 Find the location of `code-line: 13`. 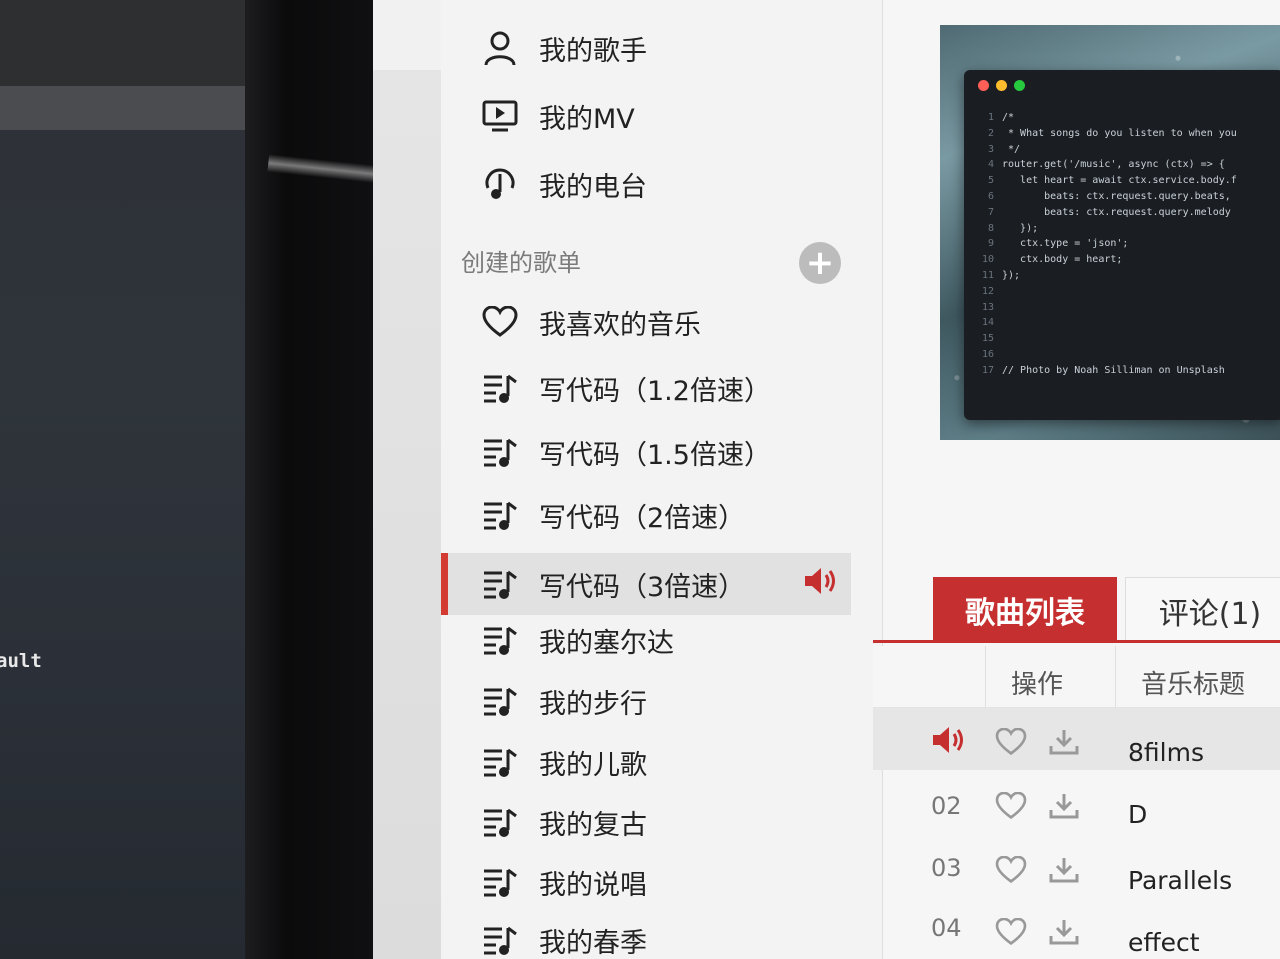

code-line: 13 is located at coordinates (987, 307).